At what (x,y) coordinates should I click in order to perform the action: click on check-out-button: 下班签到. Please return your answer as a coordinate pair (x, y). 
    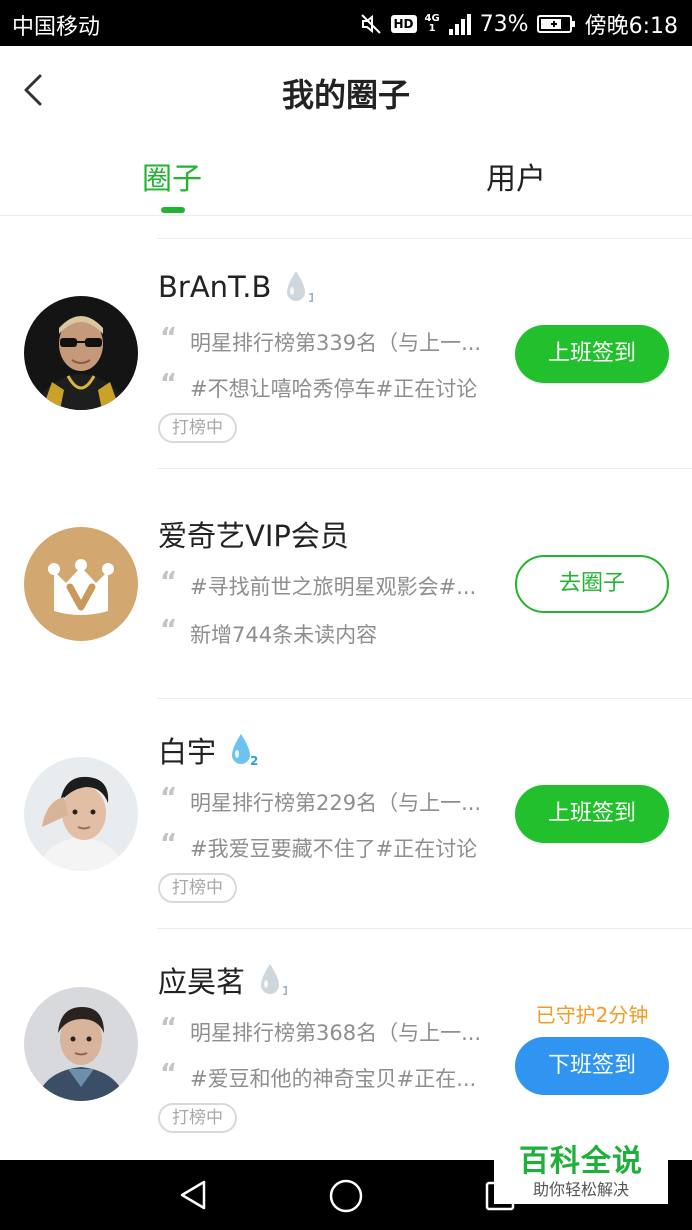
    Looking at the image, I should click on (592, 1066).